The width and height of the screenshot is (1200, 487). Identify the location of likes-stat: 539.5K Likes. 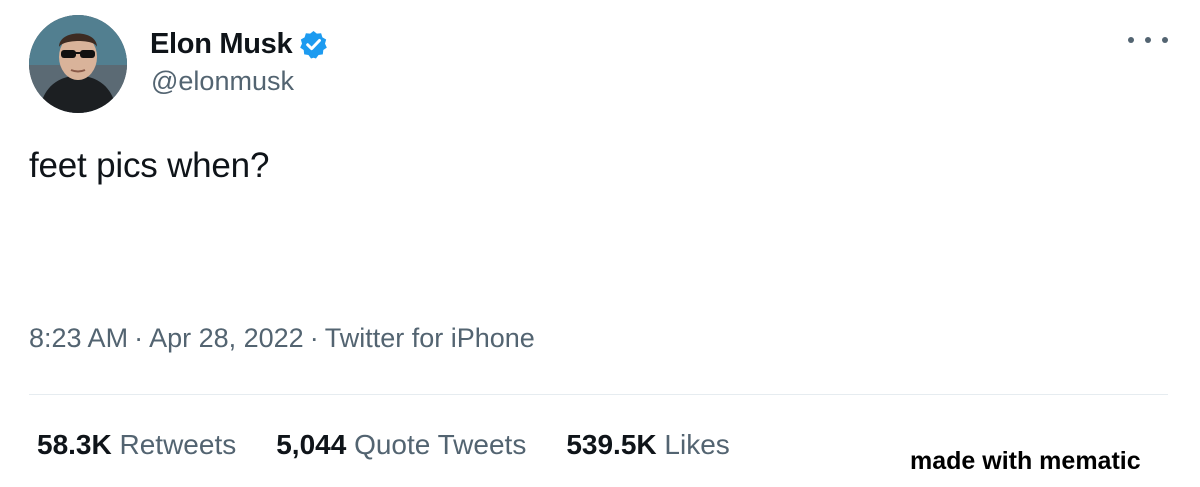
(647, 445).